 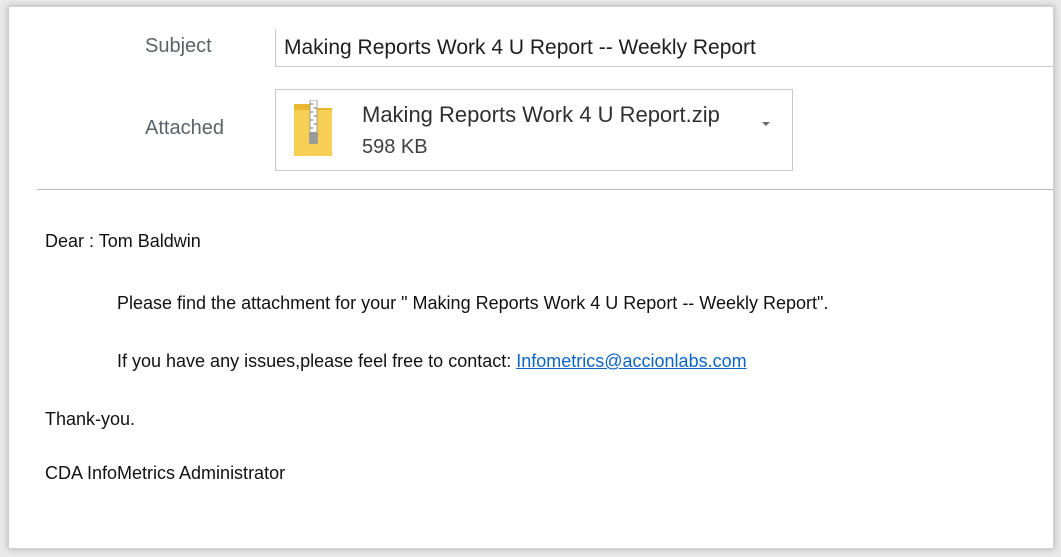 What do you see at coordinates (178, 46) in the screenshot?
I see `subject-label: Subject` at bounding box center [178, 46].